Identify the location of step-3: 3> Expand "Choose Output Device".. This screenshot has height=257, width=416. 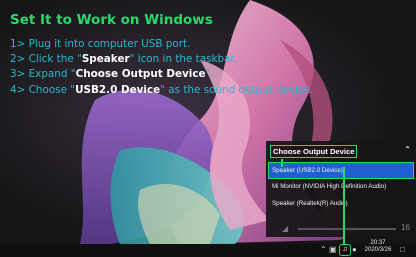
(112, 74).